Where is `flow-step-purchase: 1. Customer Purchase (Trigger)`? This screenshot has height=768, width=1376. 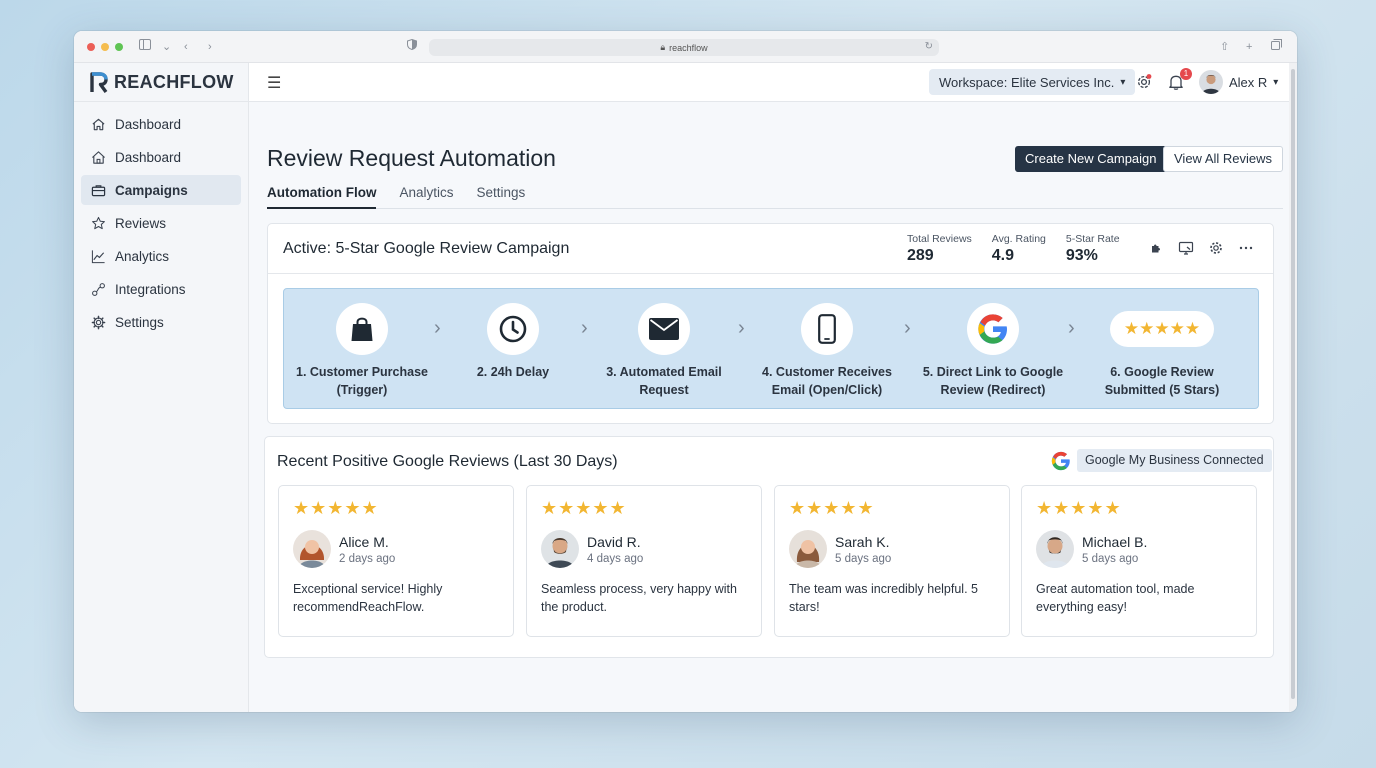 flow-step-purchase: 1. Customer Purchase (Trigger) is located at coordinates (362, 351).